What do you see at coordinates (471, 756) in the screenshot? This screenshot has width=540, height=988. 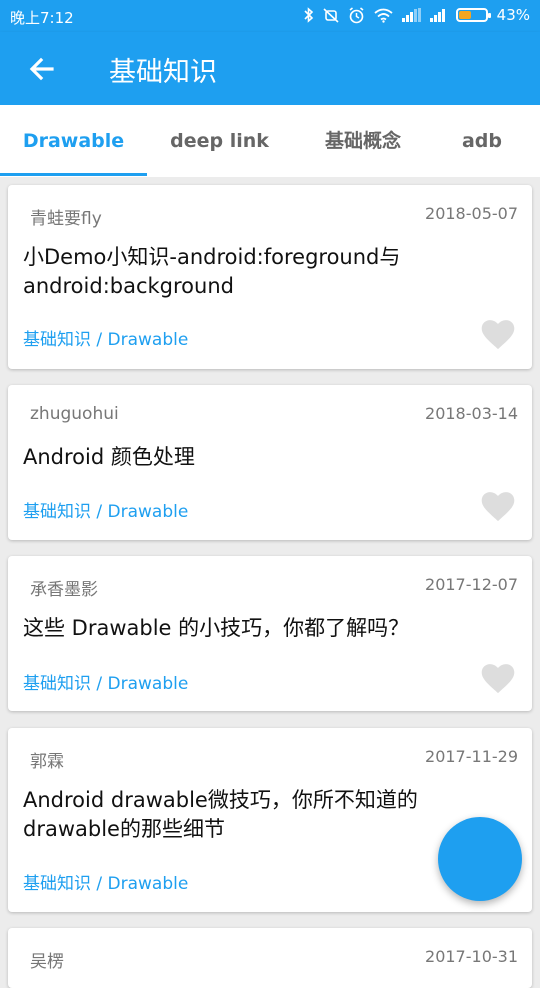 I see `article-date: 2017-11-29` at bounding box center [471, 756].